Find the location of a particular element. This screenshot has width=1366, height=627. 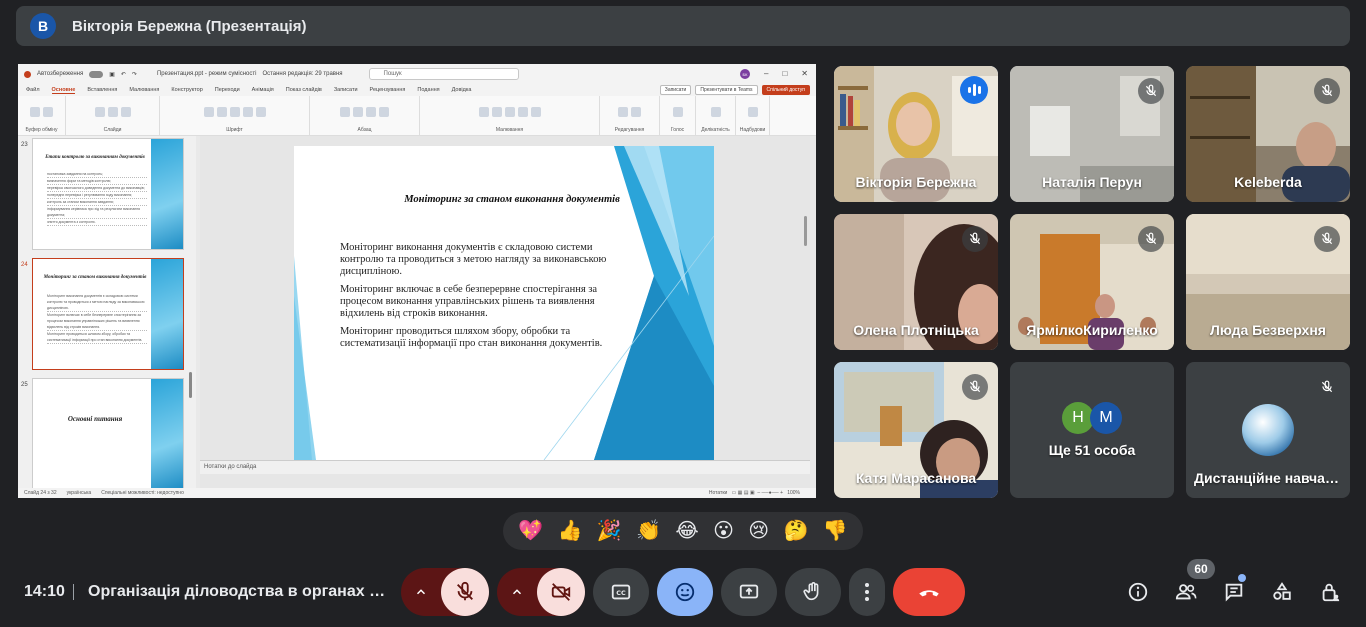

captions-button: CC is located at coordinates (621, 592).